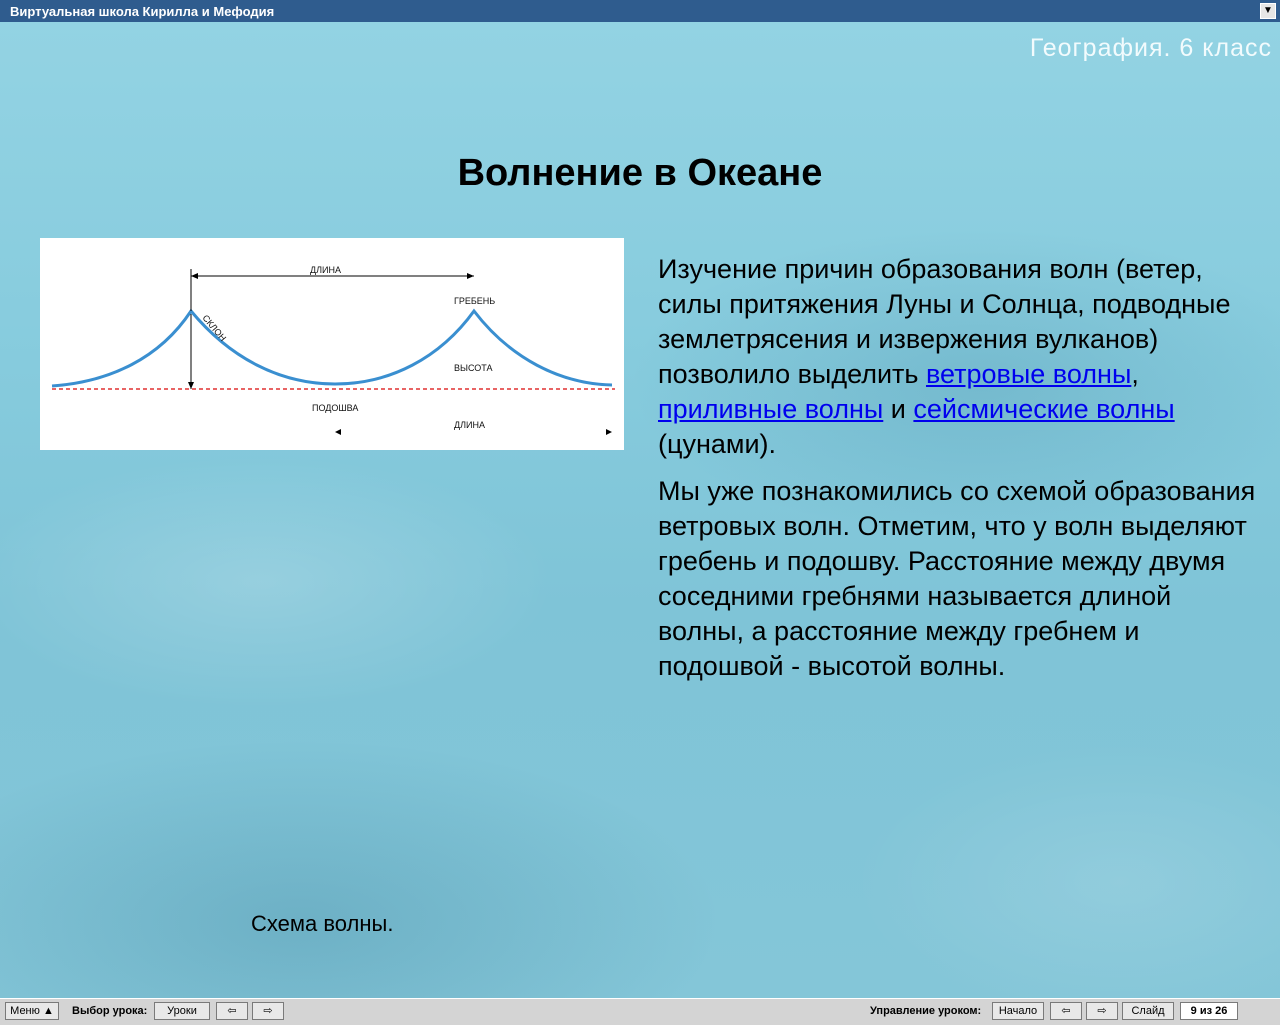 Image resolution: width=1280 pixels, height=1025 pixels. I want to click on paragraph-intro-tail: (цунами)., so click(717, 444).